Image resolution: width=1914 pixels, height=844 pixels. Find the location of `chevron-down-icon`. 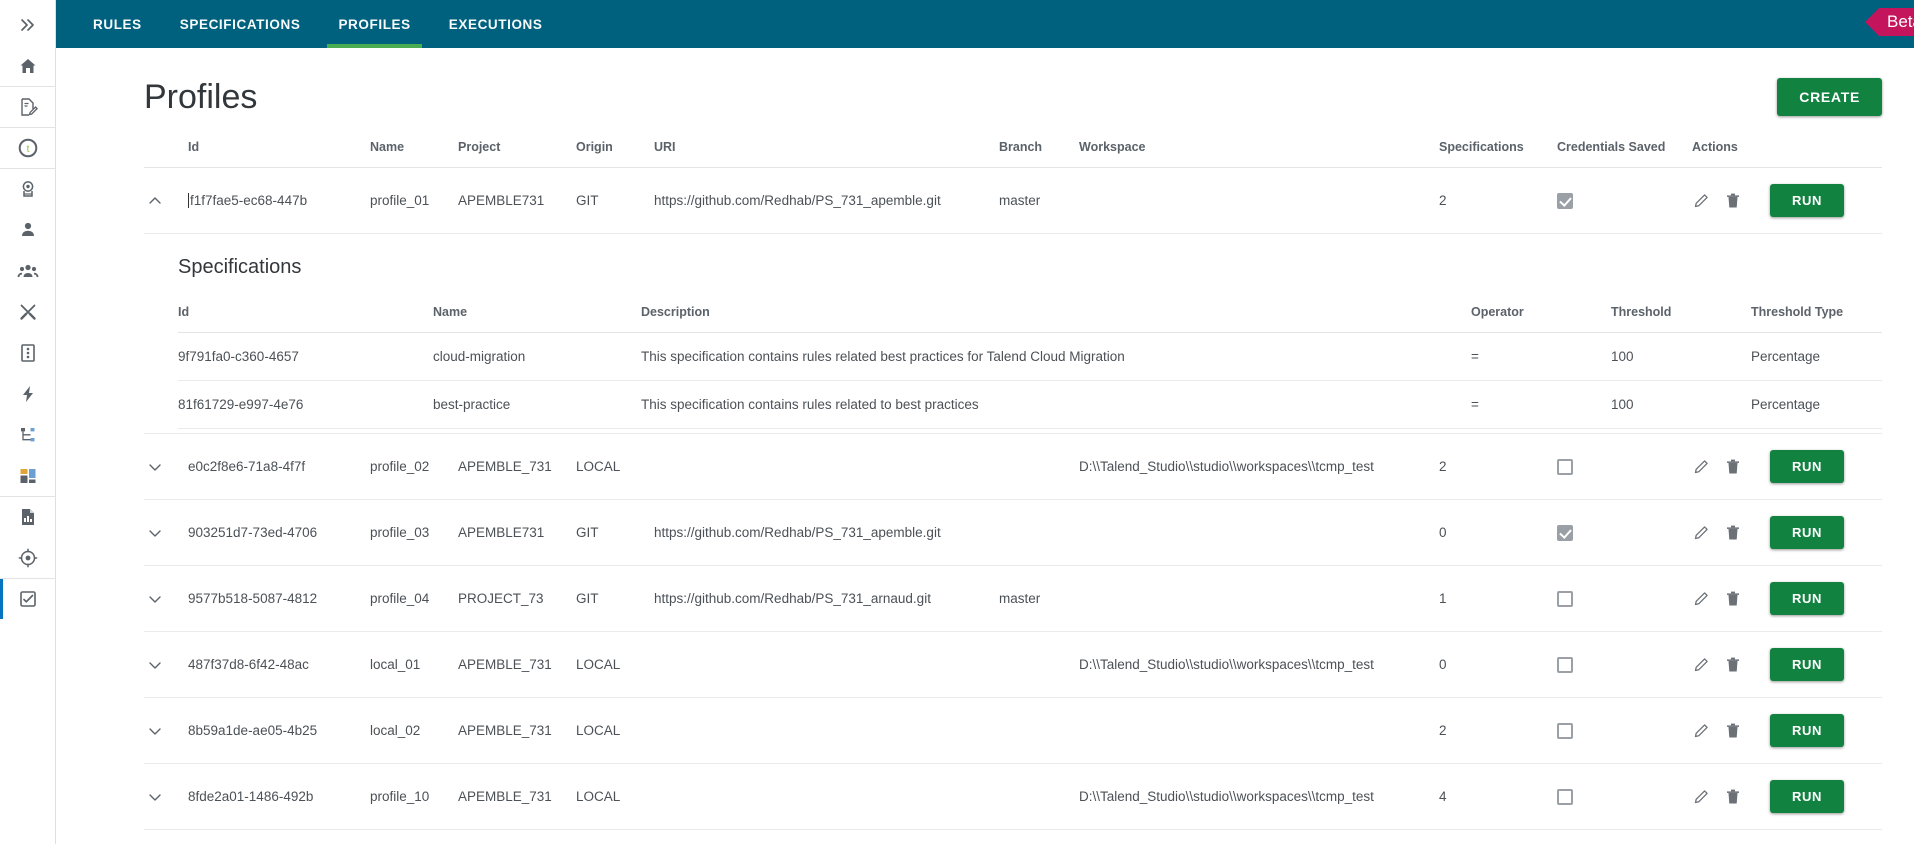

chevron-down-icon is located at coordinates (155, 797).